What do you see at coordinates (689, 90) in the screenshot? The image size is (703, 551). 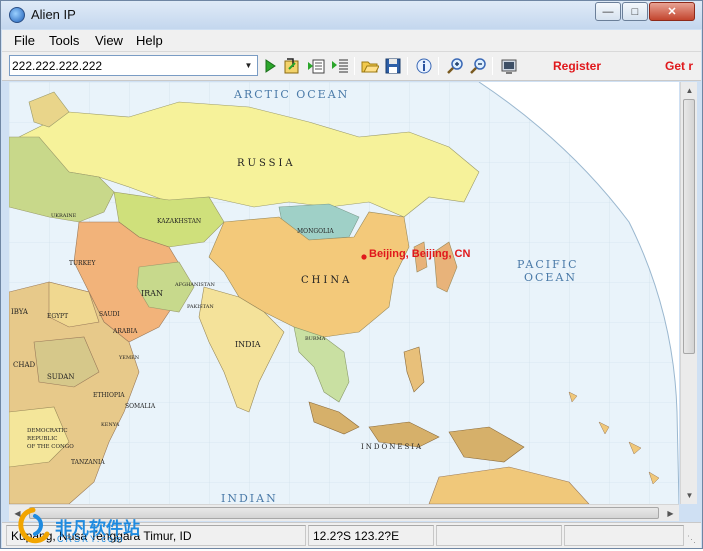 I see `scroll-up-icon: ▲` at bounding box center [689, 90].